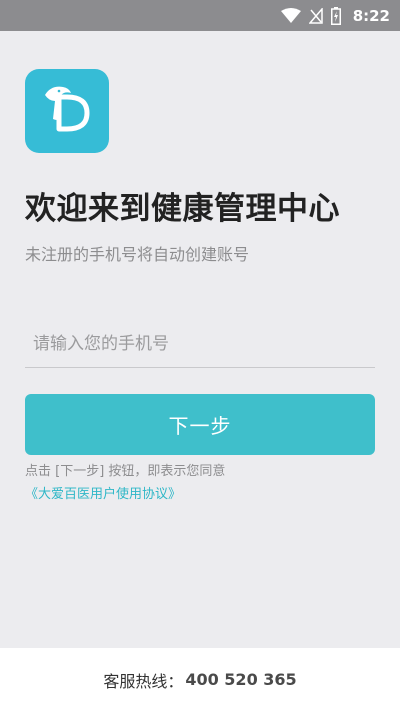 The width and height of the screenshot is (400, 711). I want to click on app-logo, so click(67, 111).